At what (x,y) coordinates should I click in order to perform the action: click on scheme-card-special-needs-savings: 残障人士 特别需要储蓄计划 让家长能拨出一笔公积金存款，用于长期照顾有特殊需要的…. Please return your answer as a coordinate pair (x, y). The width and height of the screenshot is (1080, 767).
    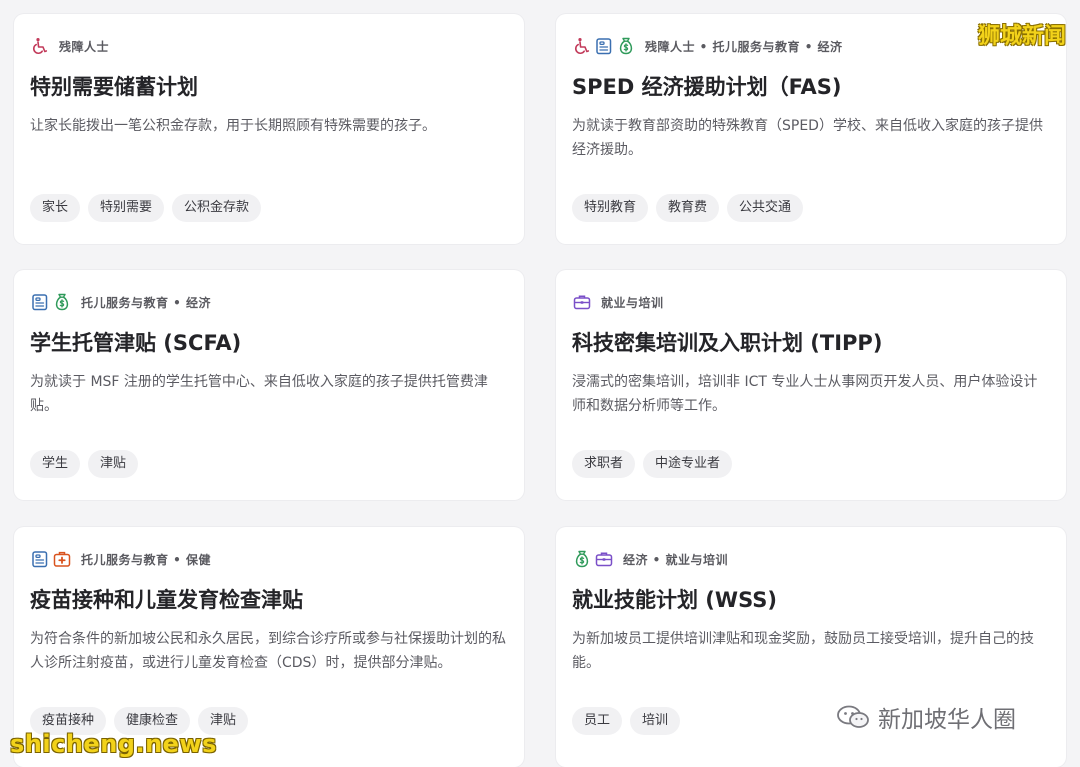
    Looking at the image, I should click on (269, 129).